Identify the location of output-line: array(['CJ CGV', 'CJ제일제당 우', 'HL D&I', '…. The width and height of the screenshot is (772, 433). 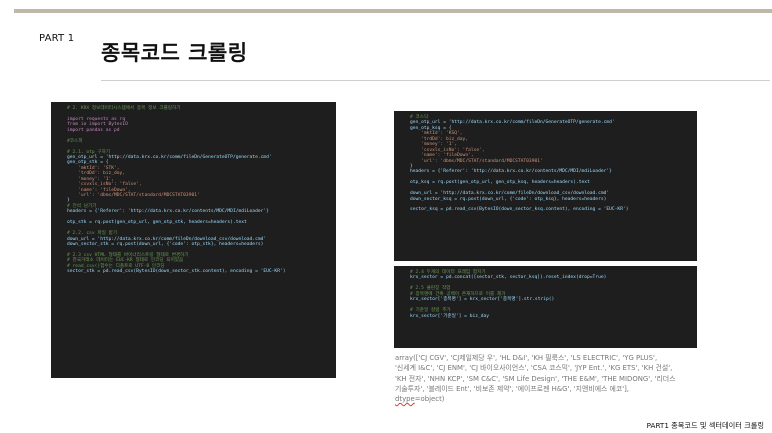
(526, 358).